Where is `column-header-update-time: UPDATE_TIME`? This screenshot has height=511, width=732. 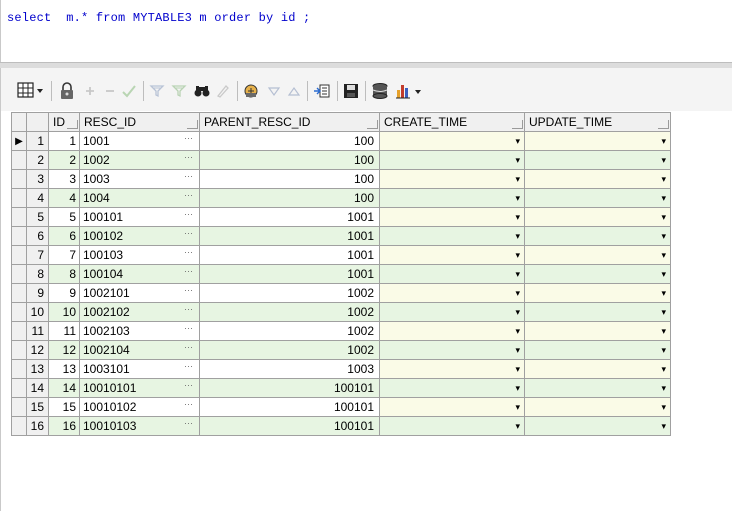 column-header-update-time: UPDATE_TIME is located at coordinates (597, 122).